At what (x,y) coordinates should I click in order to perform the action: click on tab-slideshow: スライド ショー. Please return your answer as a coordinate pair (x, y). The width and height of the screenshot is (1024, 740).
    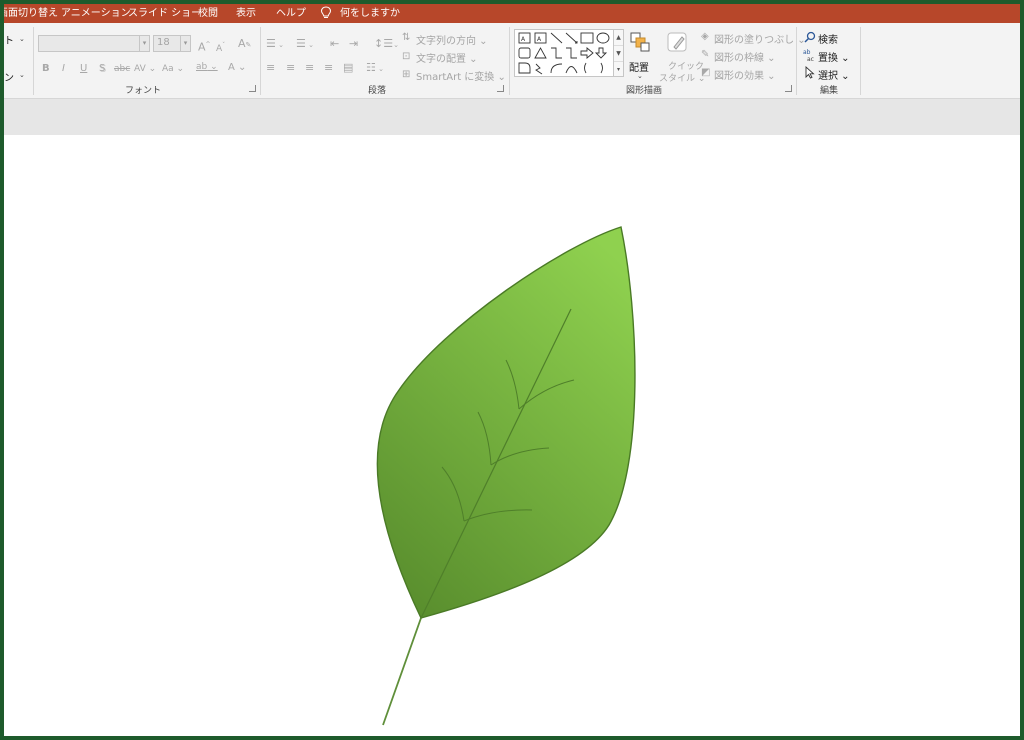
    Looking at the image, I should click on (164, 13).